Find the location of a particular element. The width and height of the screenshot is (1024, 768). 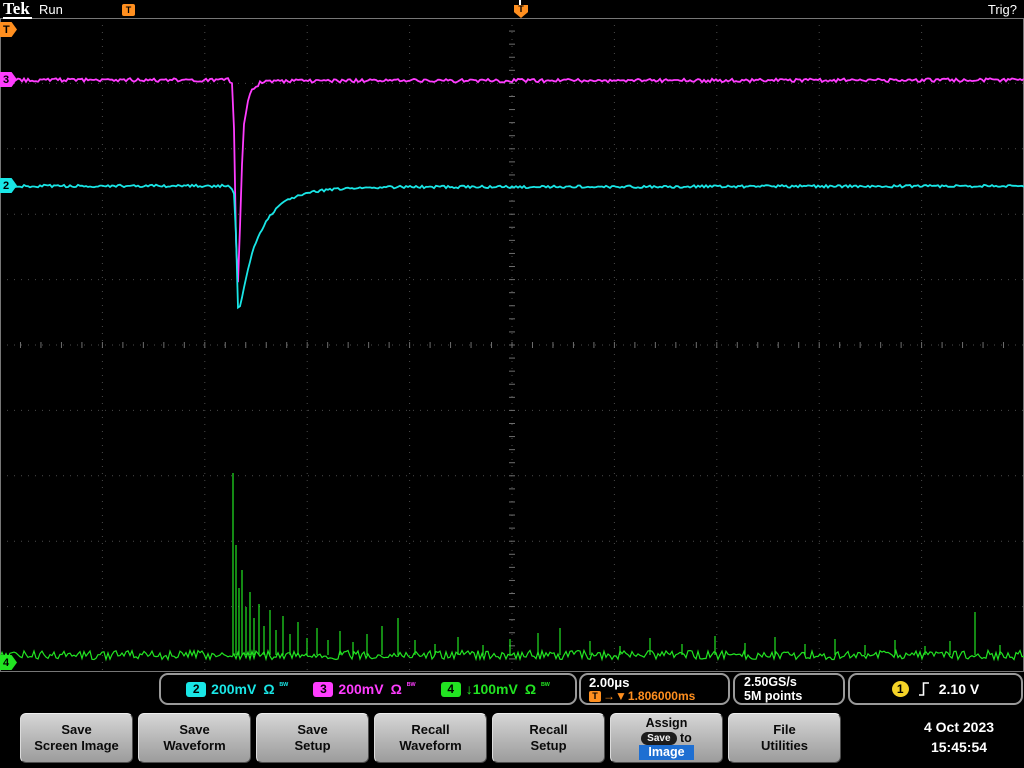

ch2-readout: 2 200mV Ωᴮᵂ is located at coordinates (237, 689).